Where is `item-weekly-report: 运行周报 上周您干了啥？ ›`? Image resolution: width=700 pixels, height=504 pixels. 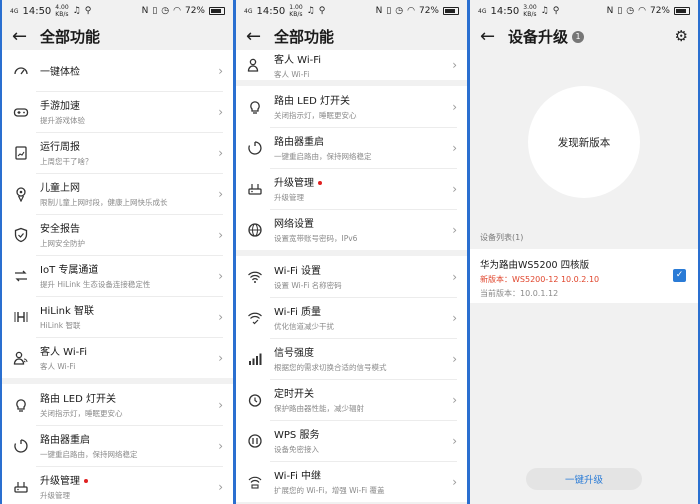
item-weekly-report: 运行周报 上周您干了啥？ › is located at coordinates (117, 152).